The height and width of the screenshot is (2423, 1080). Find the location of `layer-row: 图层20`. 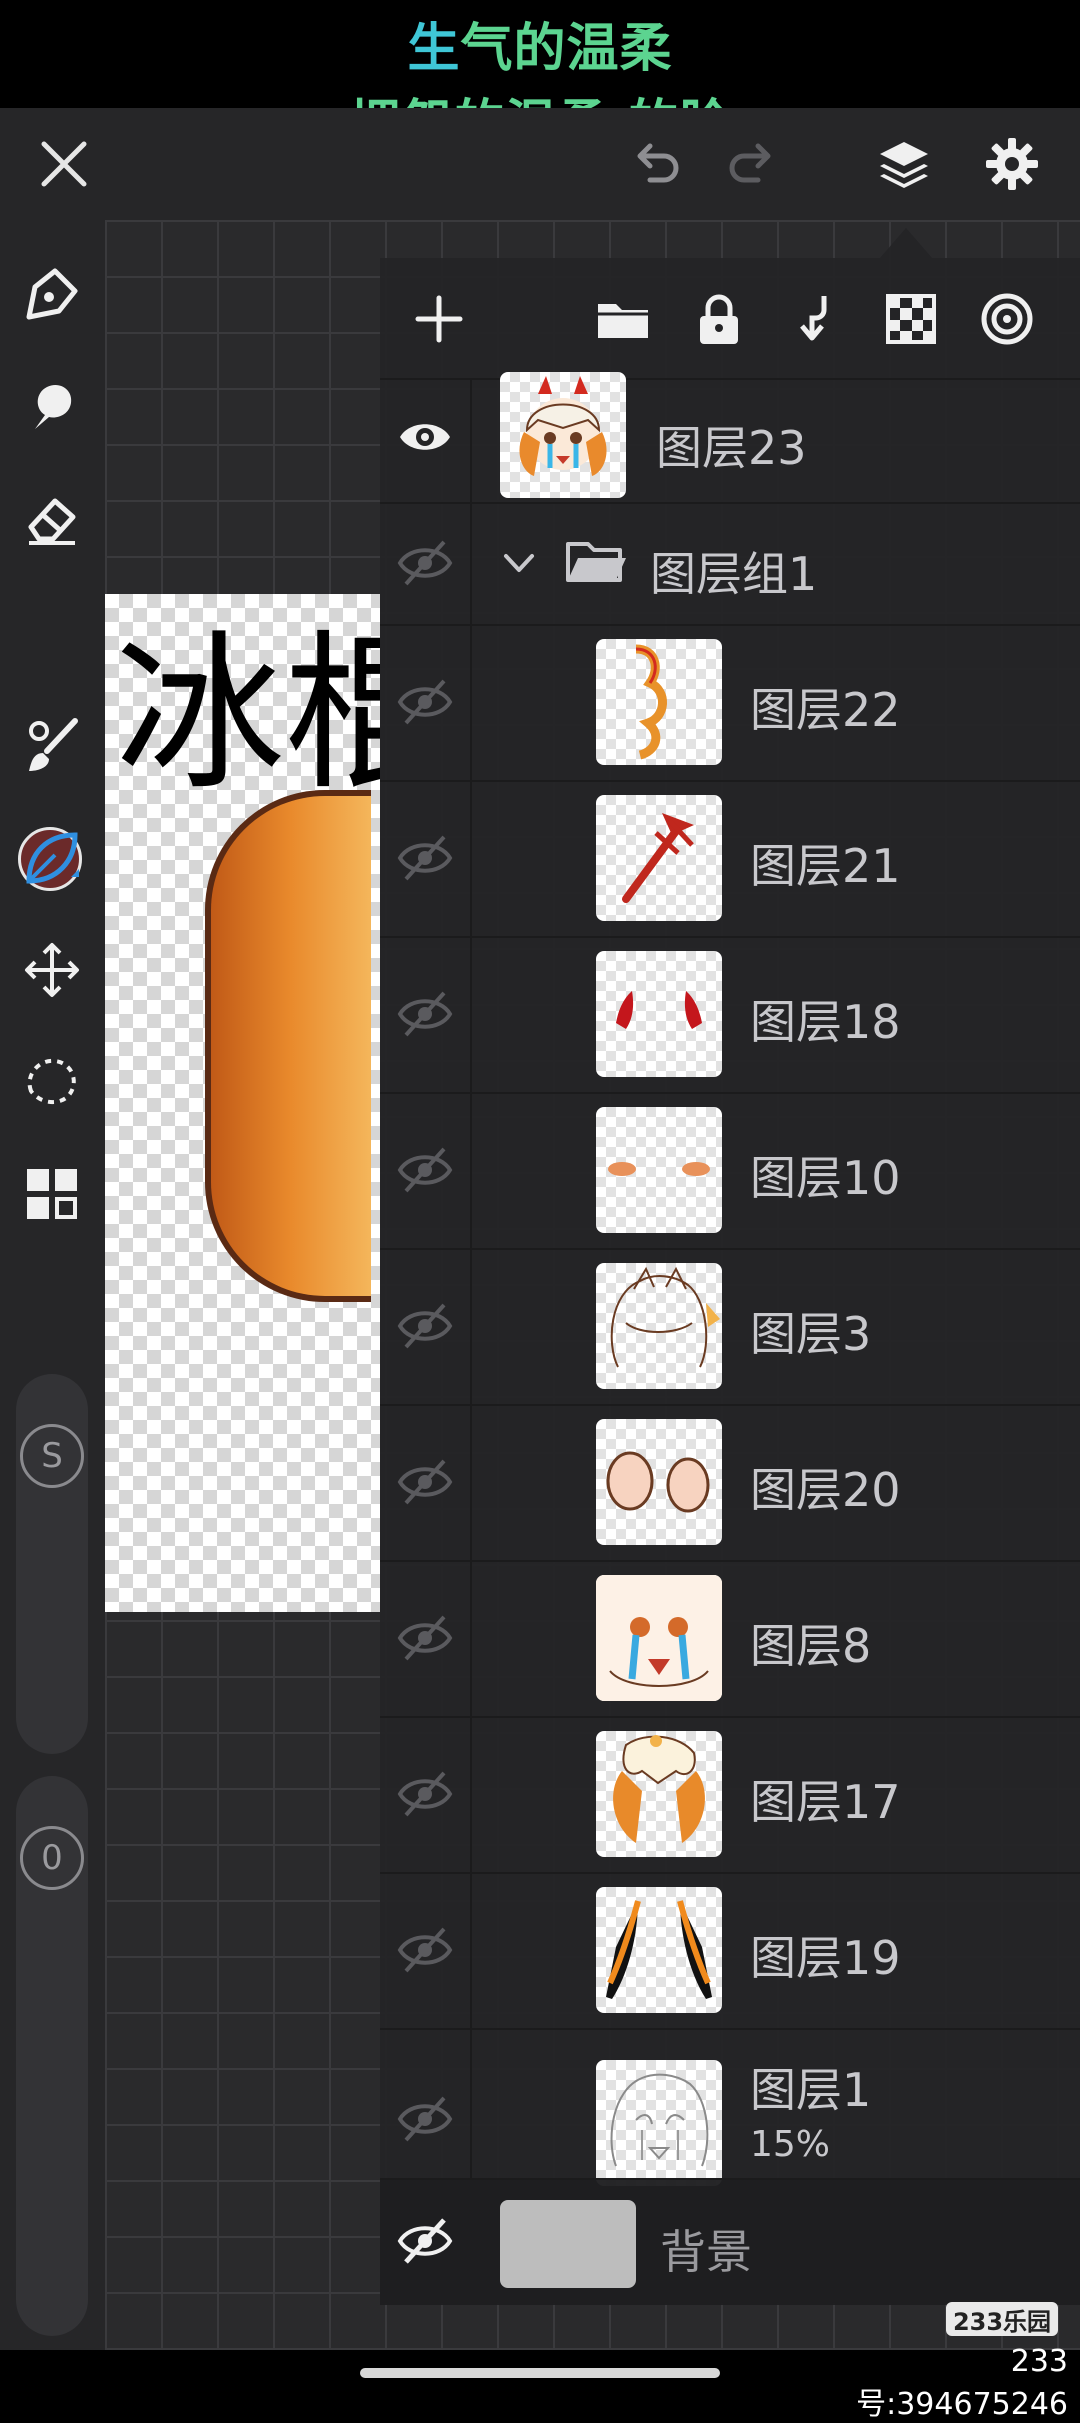

layer-row: 图层20 is located at coordinates (730, 1483).